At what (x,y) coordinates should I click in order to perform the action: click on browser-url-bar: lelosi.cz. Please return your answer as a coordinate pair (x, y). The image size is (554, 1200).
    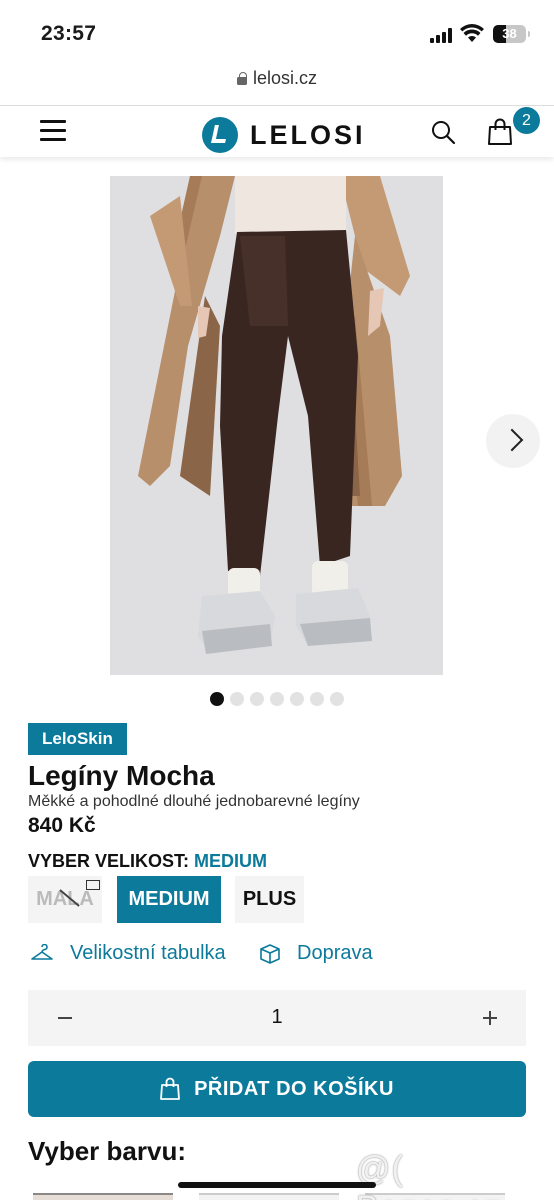
    Looking at the image, I should click on (277, 85).